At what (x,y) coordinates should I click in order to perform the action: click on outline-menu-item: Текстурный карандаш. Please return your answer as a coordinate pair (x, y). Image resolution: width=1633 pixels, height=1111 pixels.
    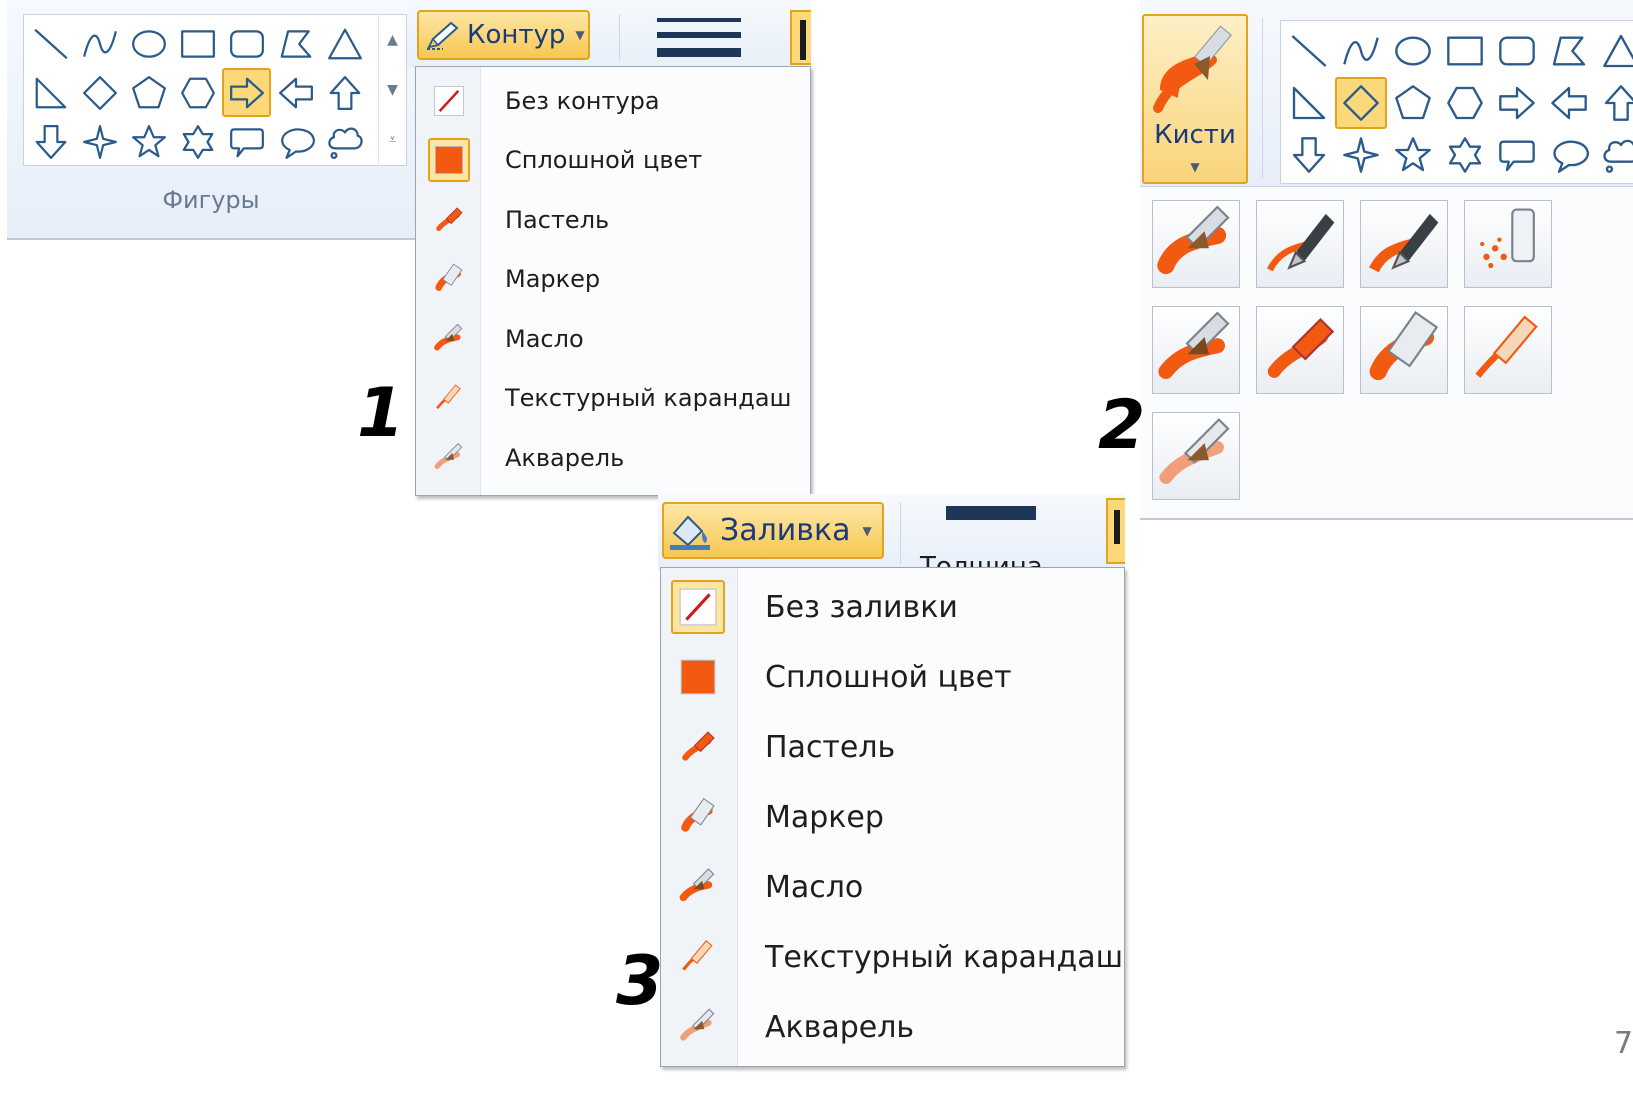
    Looking at the image, I should click on (613, 398).